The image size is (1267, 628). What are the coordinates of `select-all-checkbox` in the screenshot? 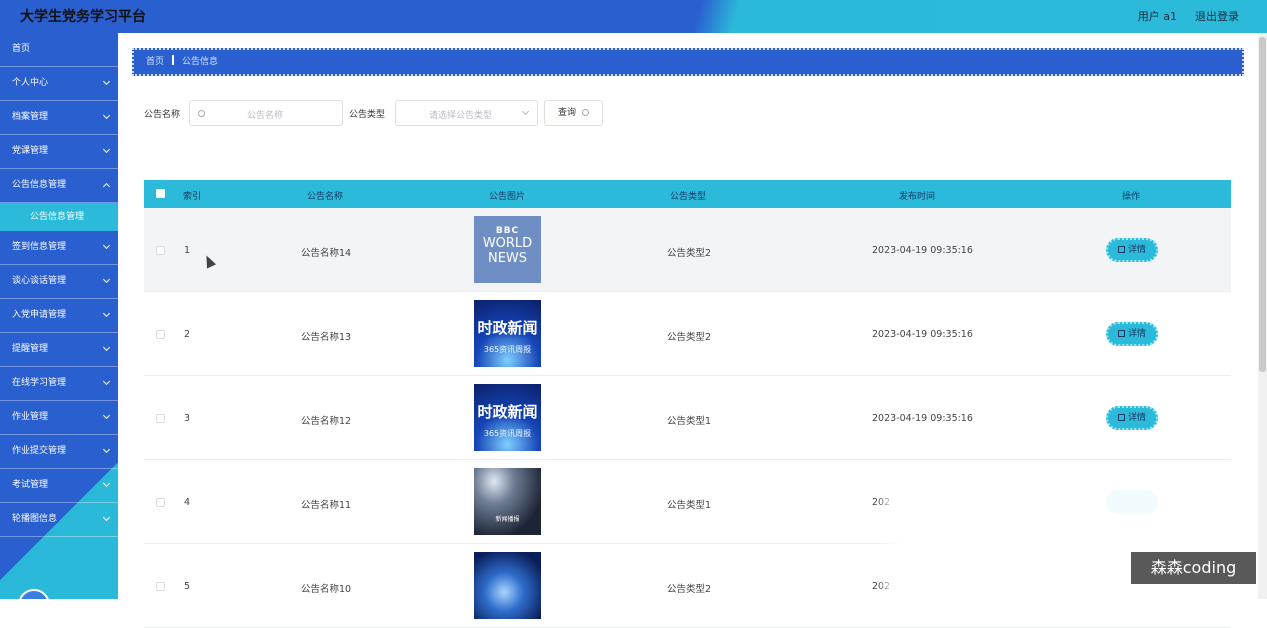 It's located at (160, 193).